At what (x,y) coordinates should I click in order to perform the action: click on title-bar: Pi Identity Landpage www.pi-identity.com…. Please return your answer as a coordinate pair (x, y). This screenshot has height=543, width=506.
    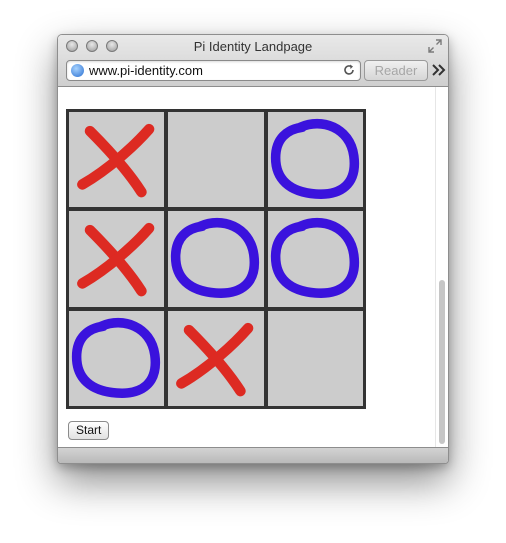
    Looking at the image, I should click on (253, 61).